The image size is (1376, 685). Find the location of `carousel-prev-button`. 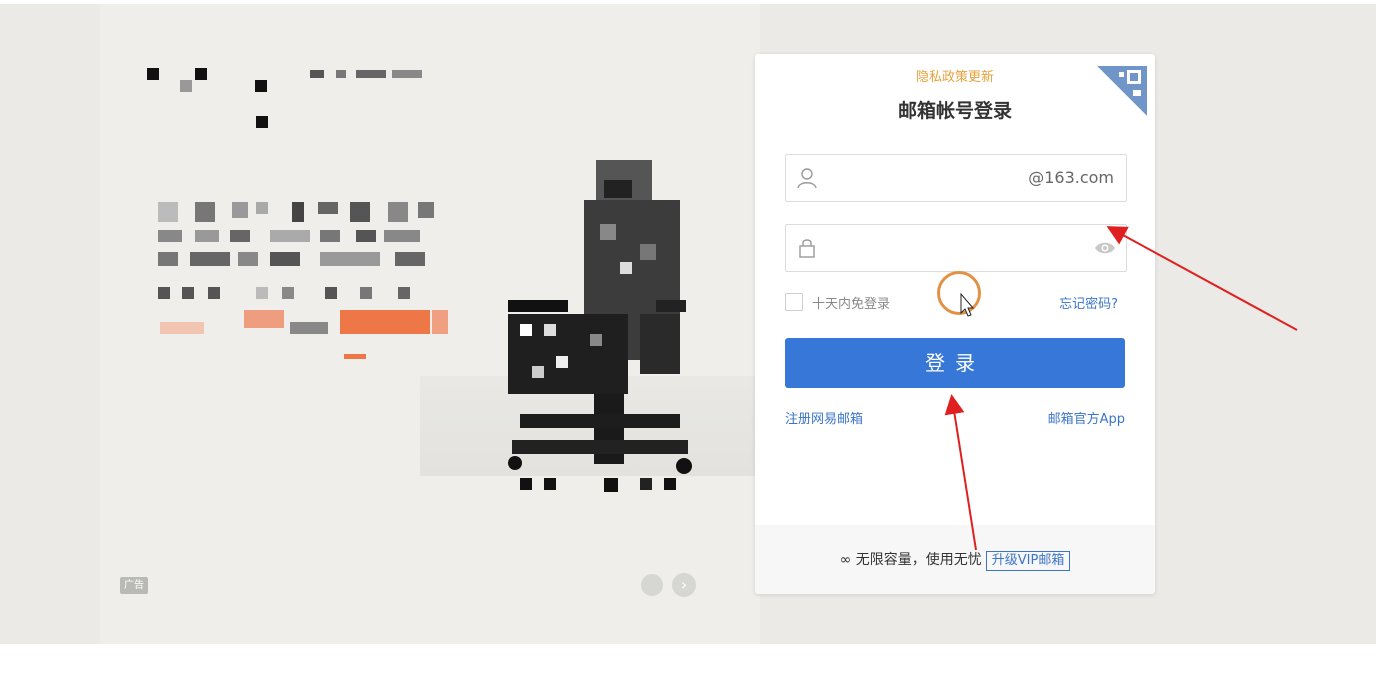

carousel-prev-button is located at coordinates (652, 585).